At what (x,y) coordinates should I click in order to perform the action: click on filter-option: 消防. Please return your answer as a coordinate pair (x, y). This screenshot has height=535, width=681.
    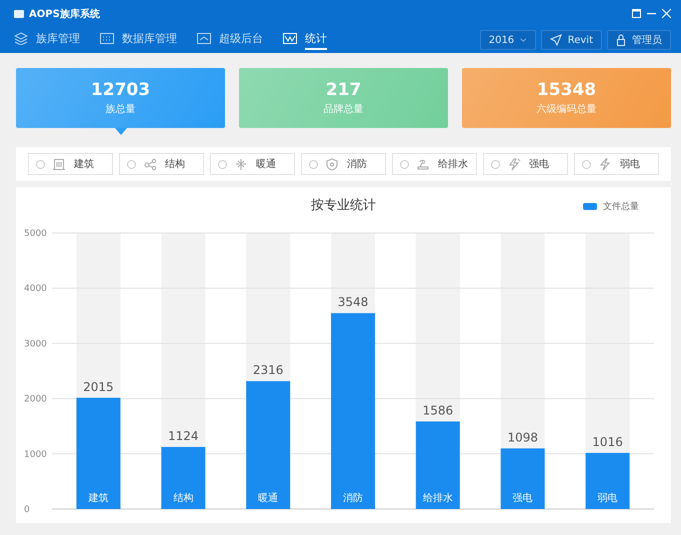
    Looking at the image, I should click on (343, 164).